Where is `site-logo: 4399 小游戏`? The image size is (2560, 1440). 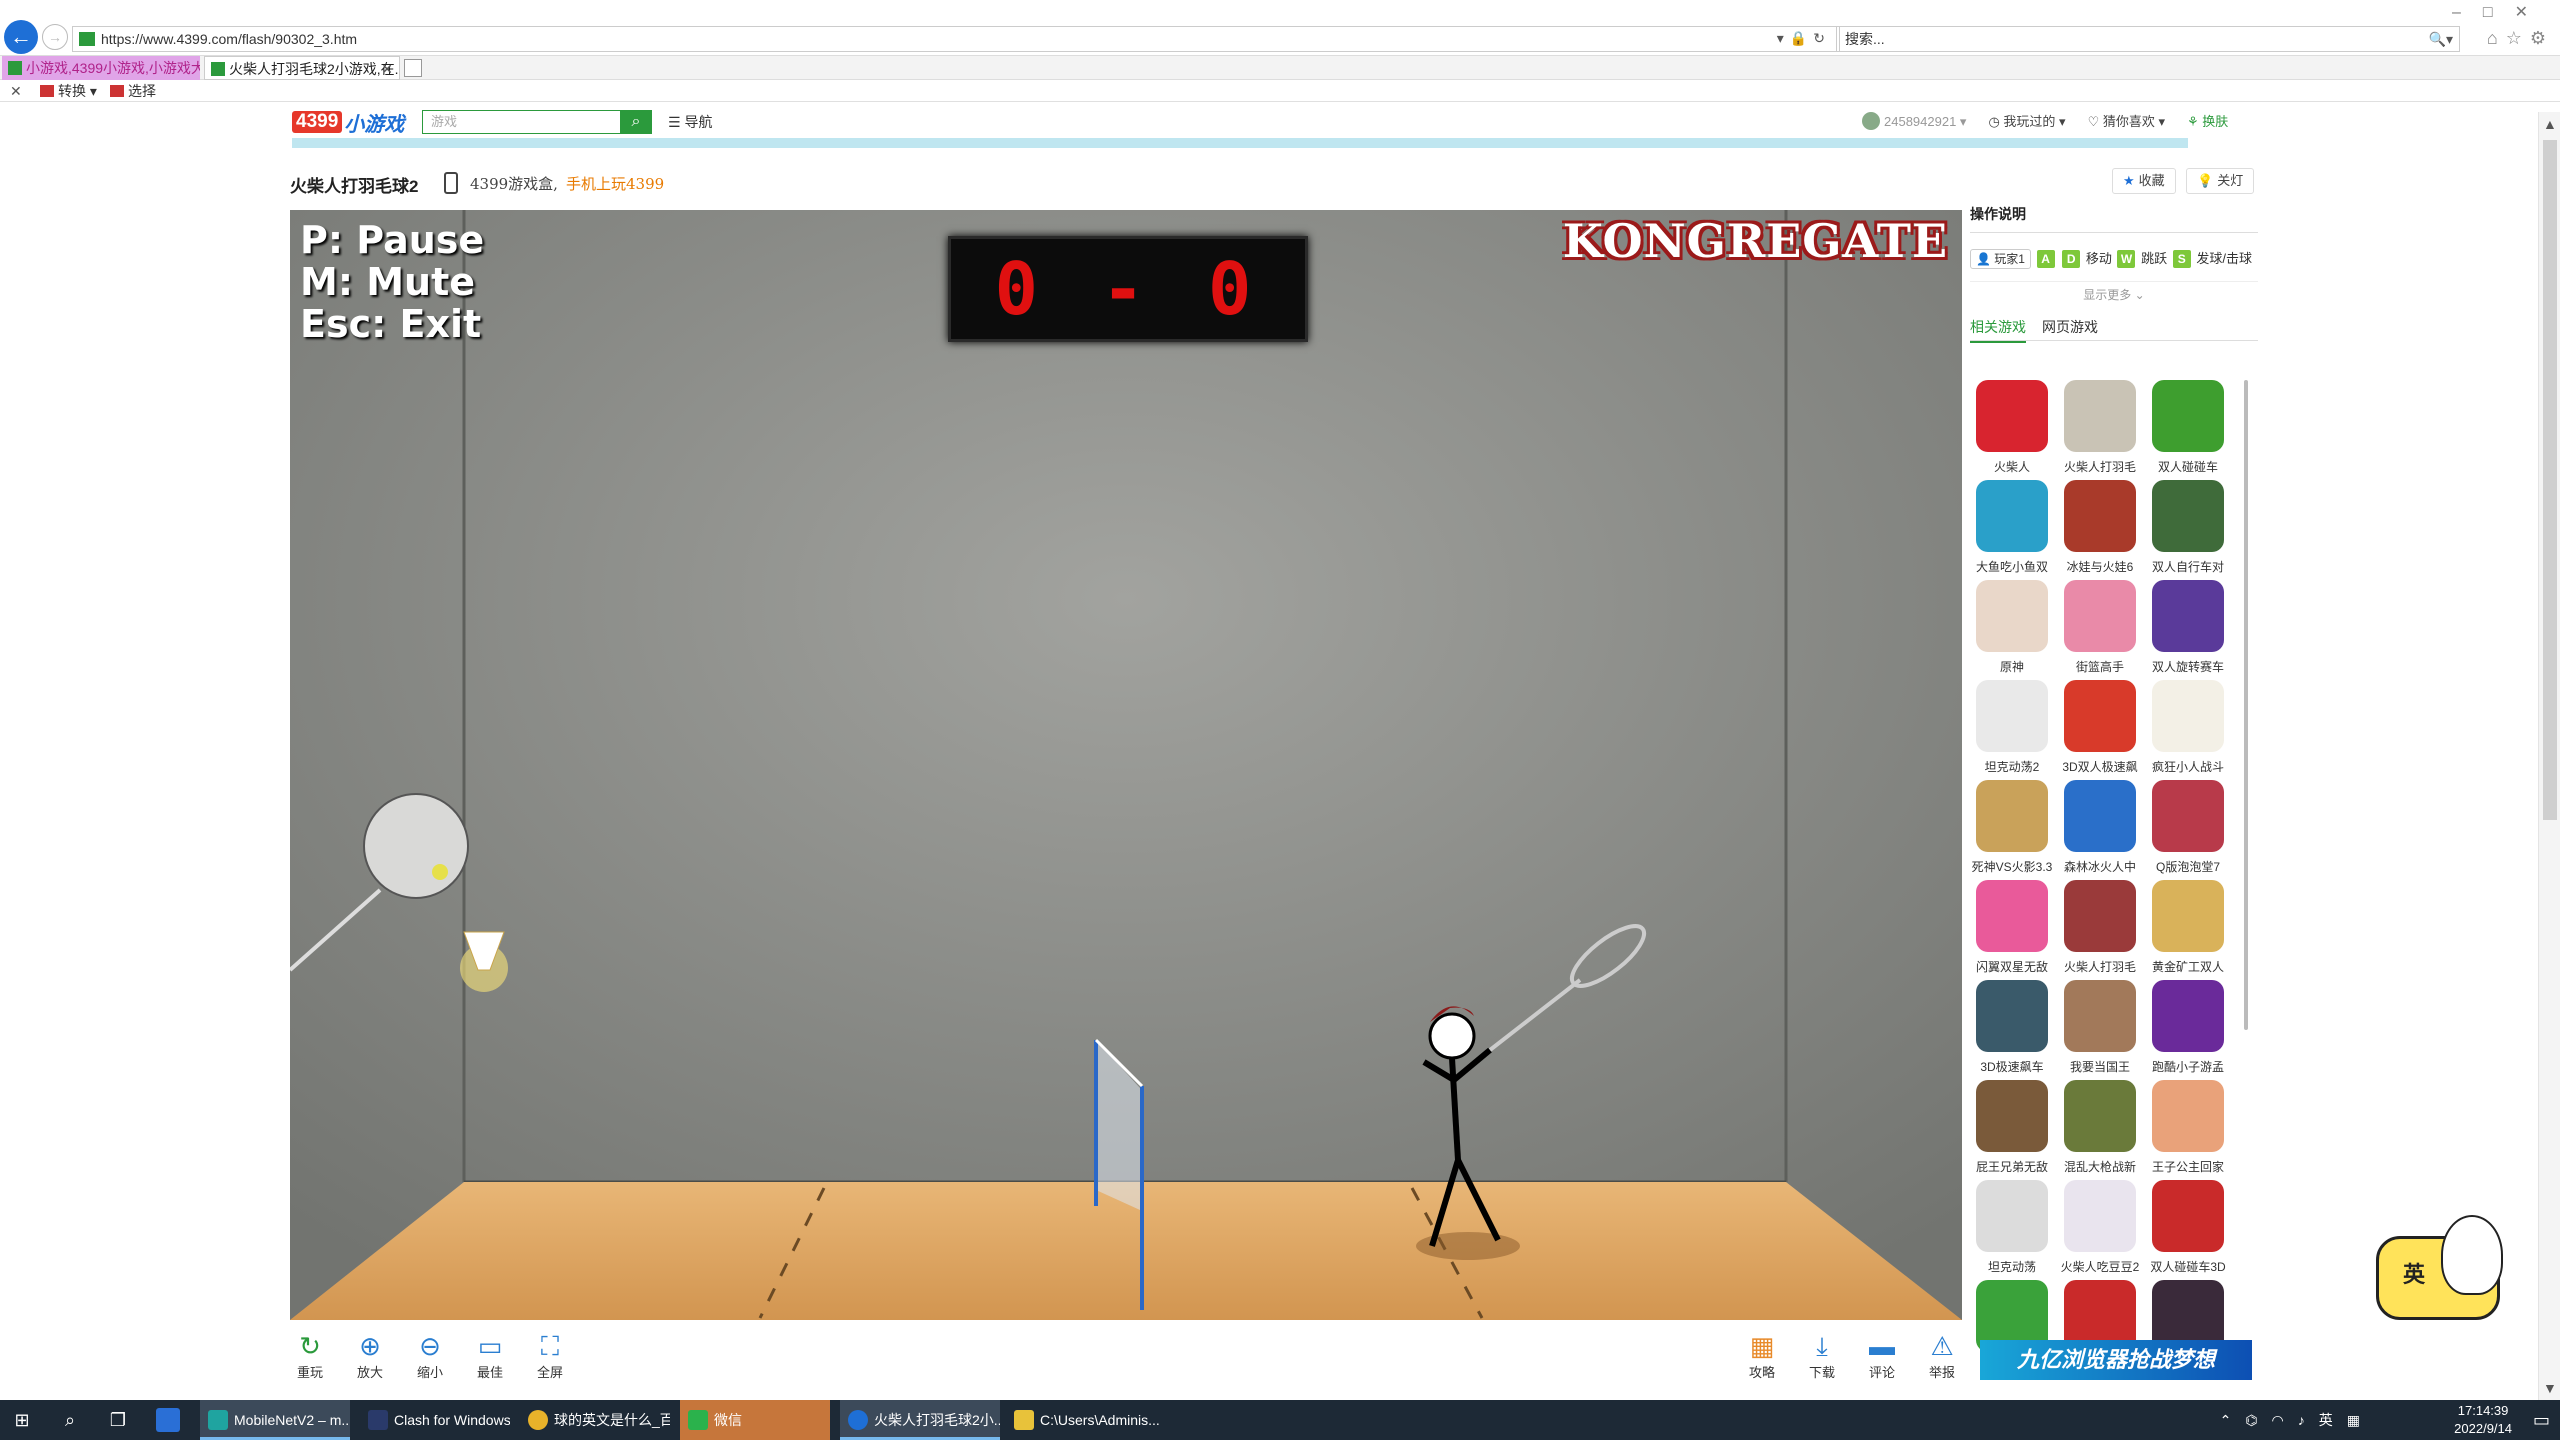
site-logo: 4399 小游戏 is located at coordinates (348, 123).